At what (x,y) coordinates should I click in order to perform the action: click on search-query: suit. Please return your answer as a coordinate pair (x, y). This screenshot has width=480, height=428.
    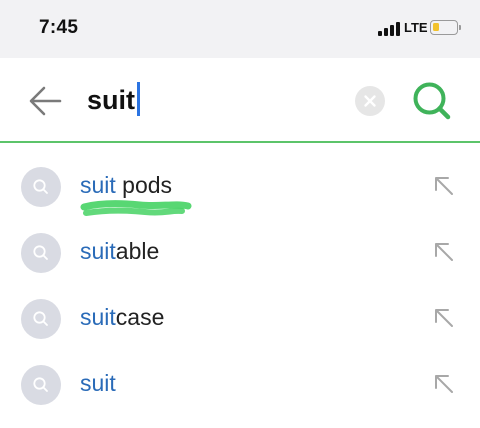
    Looking at the image, I should click on (111, 100).